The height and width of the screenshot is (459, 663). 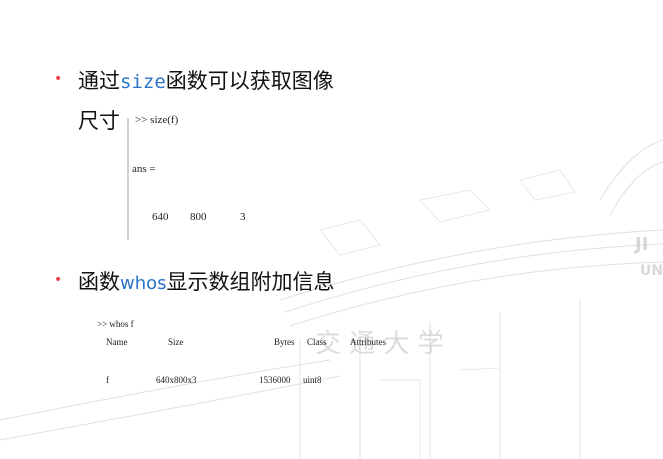 I want to click on bullet-text-size: 通过size函数可以获取图像, so click(x=206, y=80).